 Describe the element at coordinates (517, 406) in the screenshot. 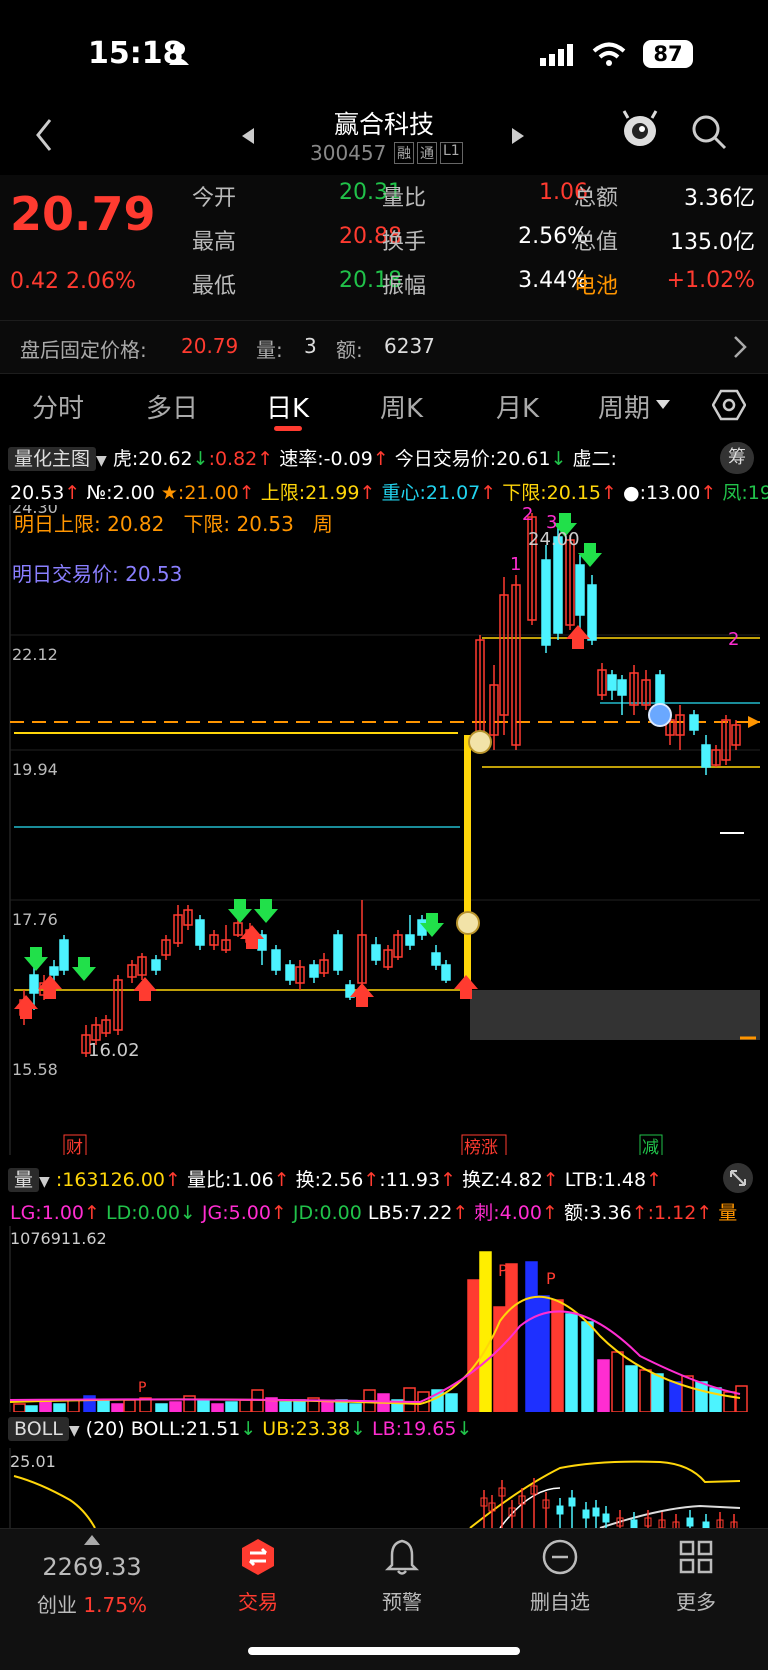

I see `tab-yuek: 月K` at that location.